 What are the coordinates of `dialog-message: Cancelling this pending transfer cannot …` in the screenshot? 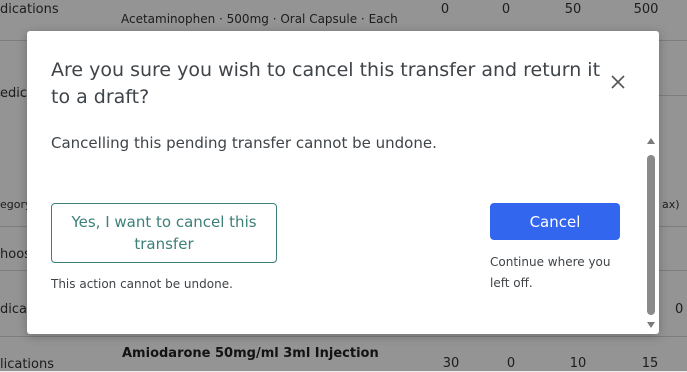 It's located at (244, 143).